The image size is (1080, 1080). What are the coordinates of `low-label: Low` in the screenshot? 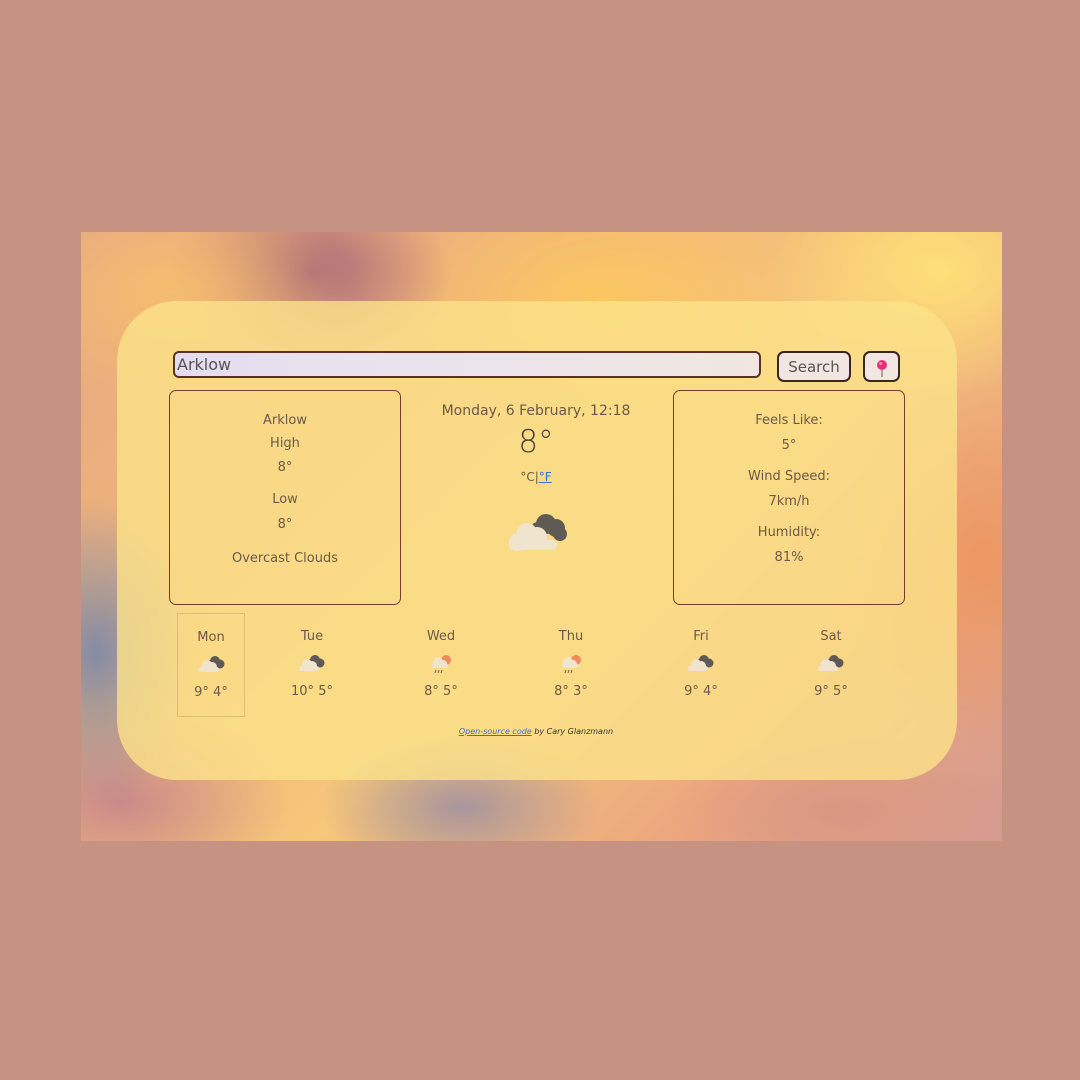 It's located at (285, 499).